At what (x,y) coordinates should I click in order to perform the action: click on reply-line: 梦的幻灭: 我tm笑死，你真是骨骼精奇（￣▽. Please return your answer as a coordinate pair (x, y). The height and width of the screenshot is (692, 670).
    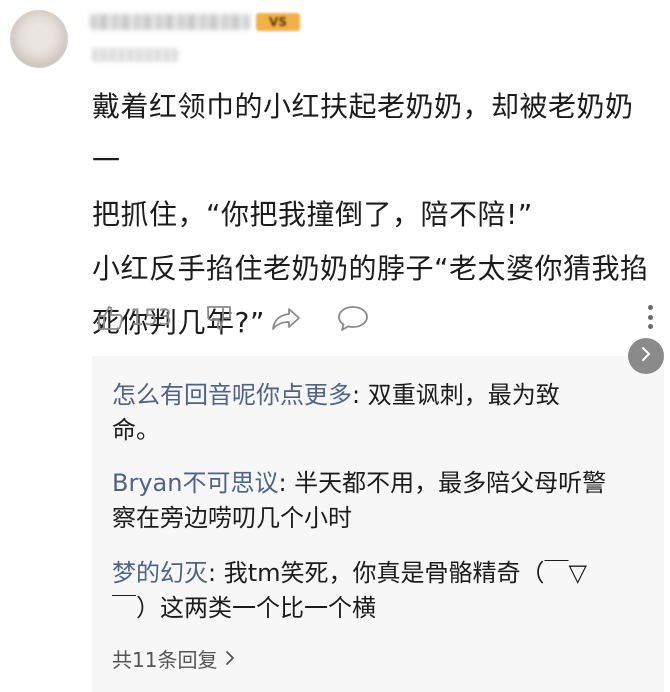
    Looking at the image, I should click on (377, 573).